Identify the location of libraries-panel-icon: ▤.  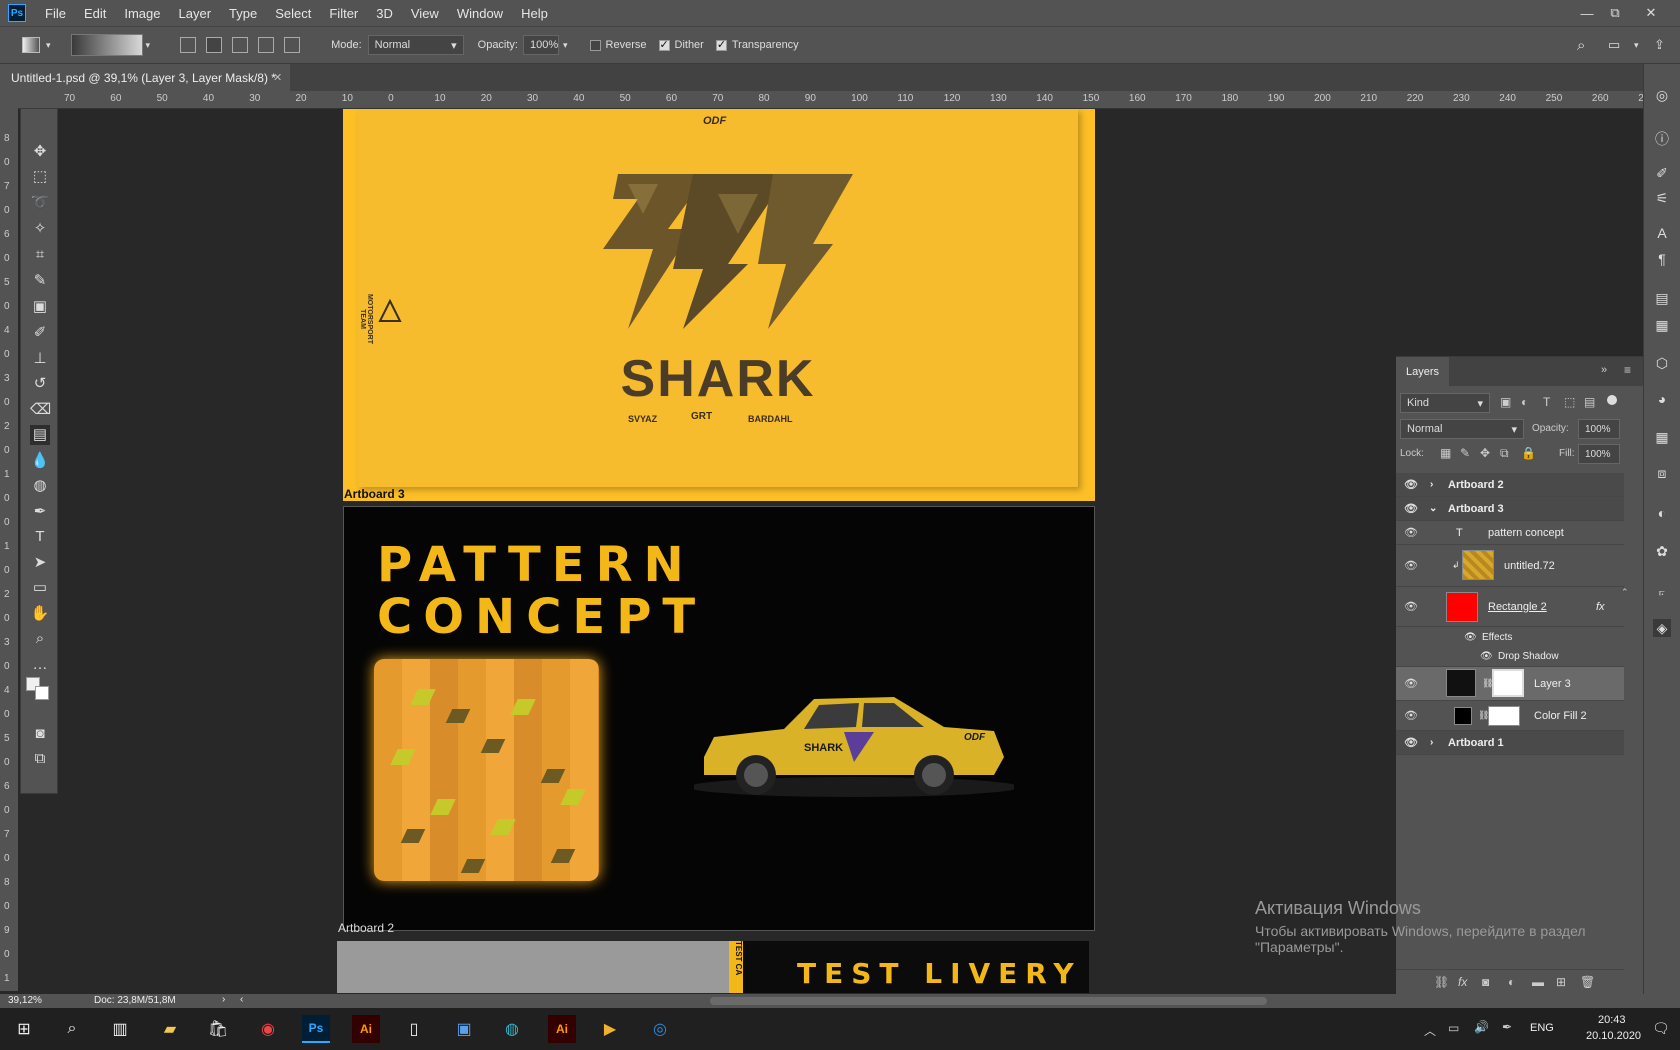
(1662, 298).